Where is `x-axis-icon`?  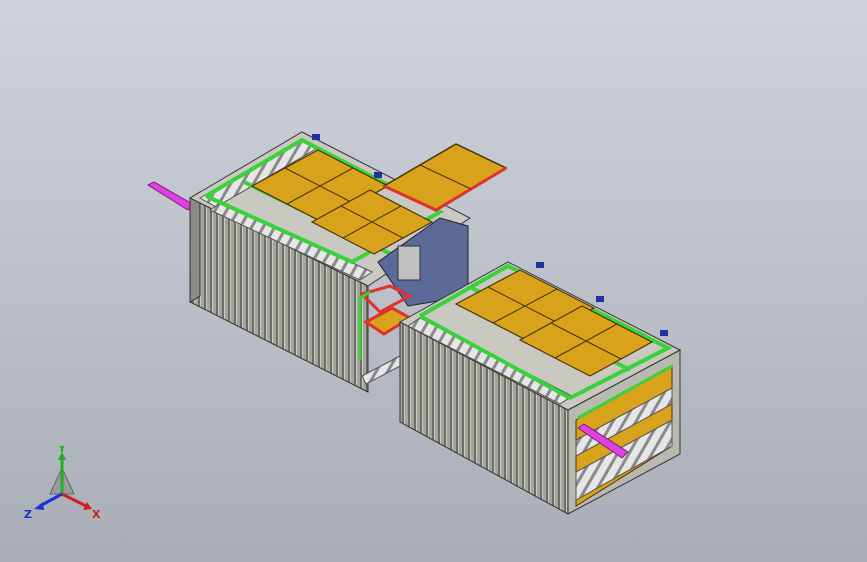 x-axis-icon is located at coordinates (74, 500).